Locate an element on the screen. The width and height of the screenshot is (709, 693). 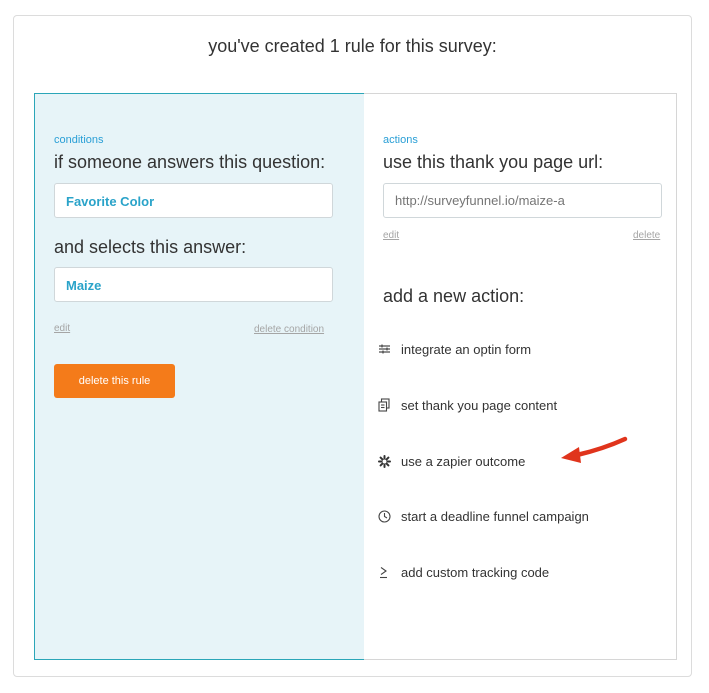
zapier-icon is located at coordinates (384, 461).